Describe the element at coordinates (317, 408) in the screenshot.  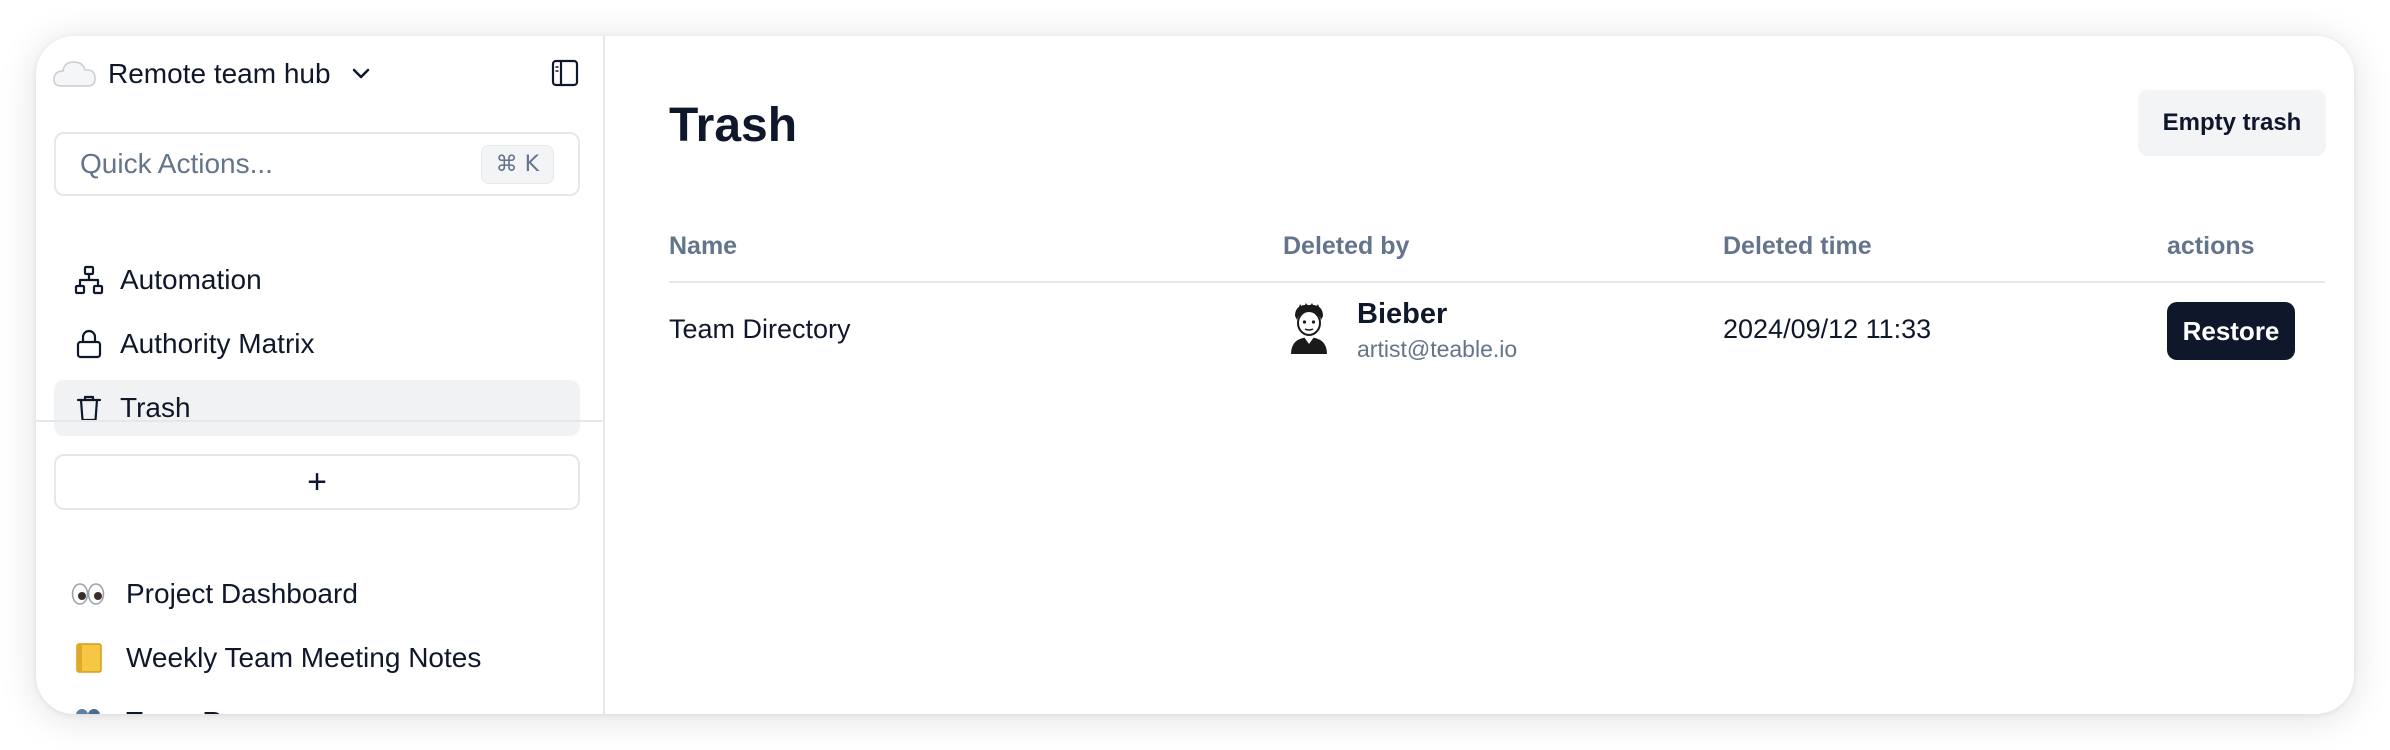
I see `sidebar-item-trash: Trash` at that location.